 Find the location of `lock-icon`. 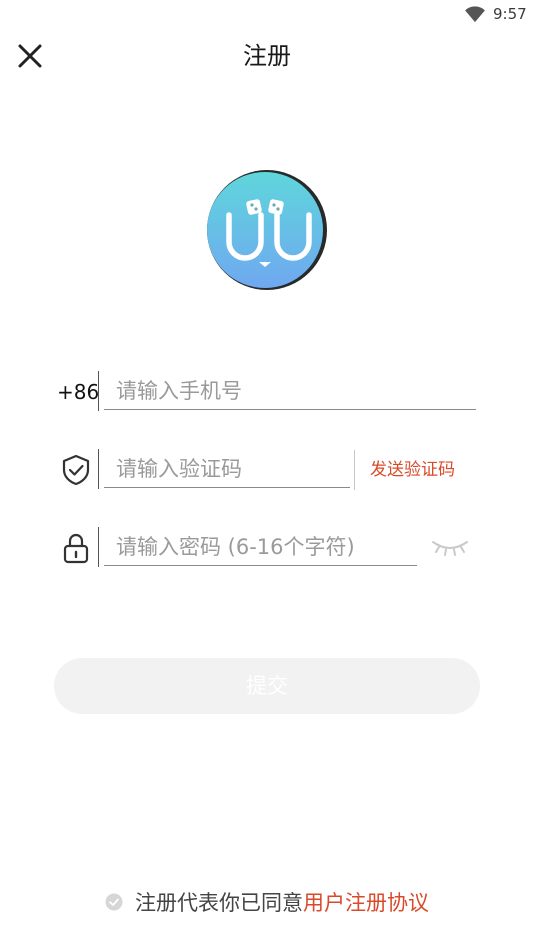

lock-icon is located at coordinates (76, 548).